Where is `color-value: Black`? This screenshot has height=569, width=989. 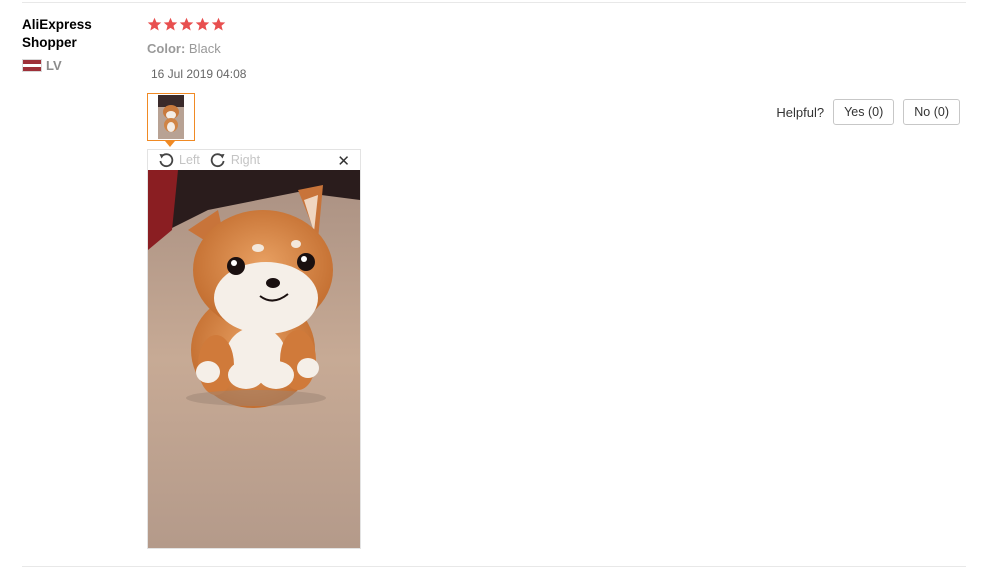
color-value: Black is located at coordinates (204, 48).